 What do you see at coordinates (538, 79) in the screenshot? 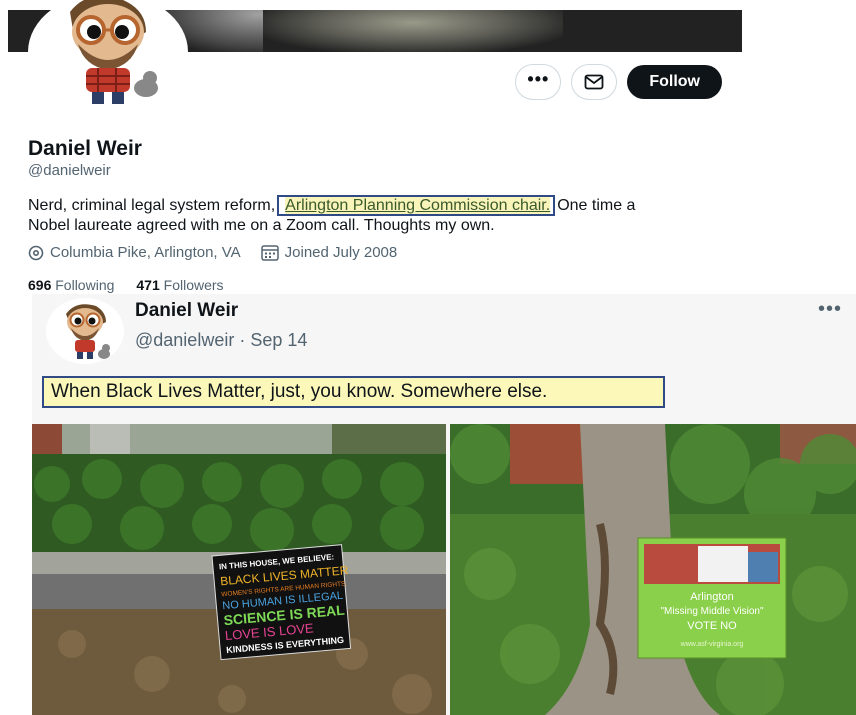
I see `more-icon: •••` at bounding box center [538, 79].